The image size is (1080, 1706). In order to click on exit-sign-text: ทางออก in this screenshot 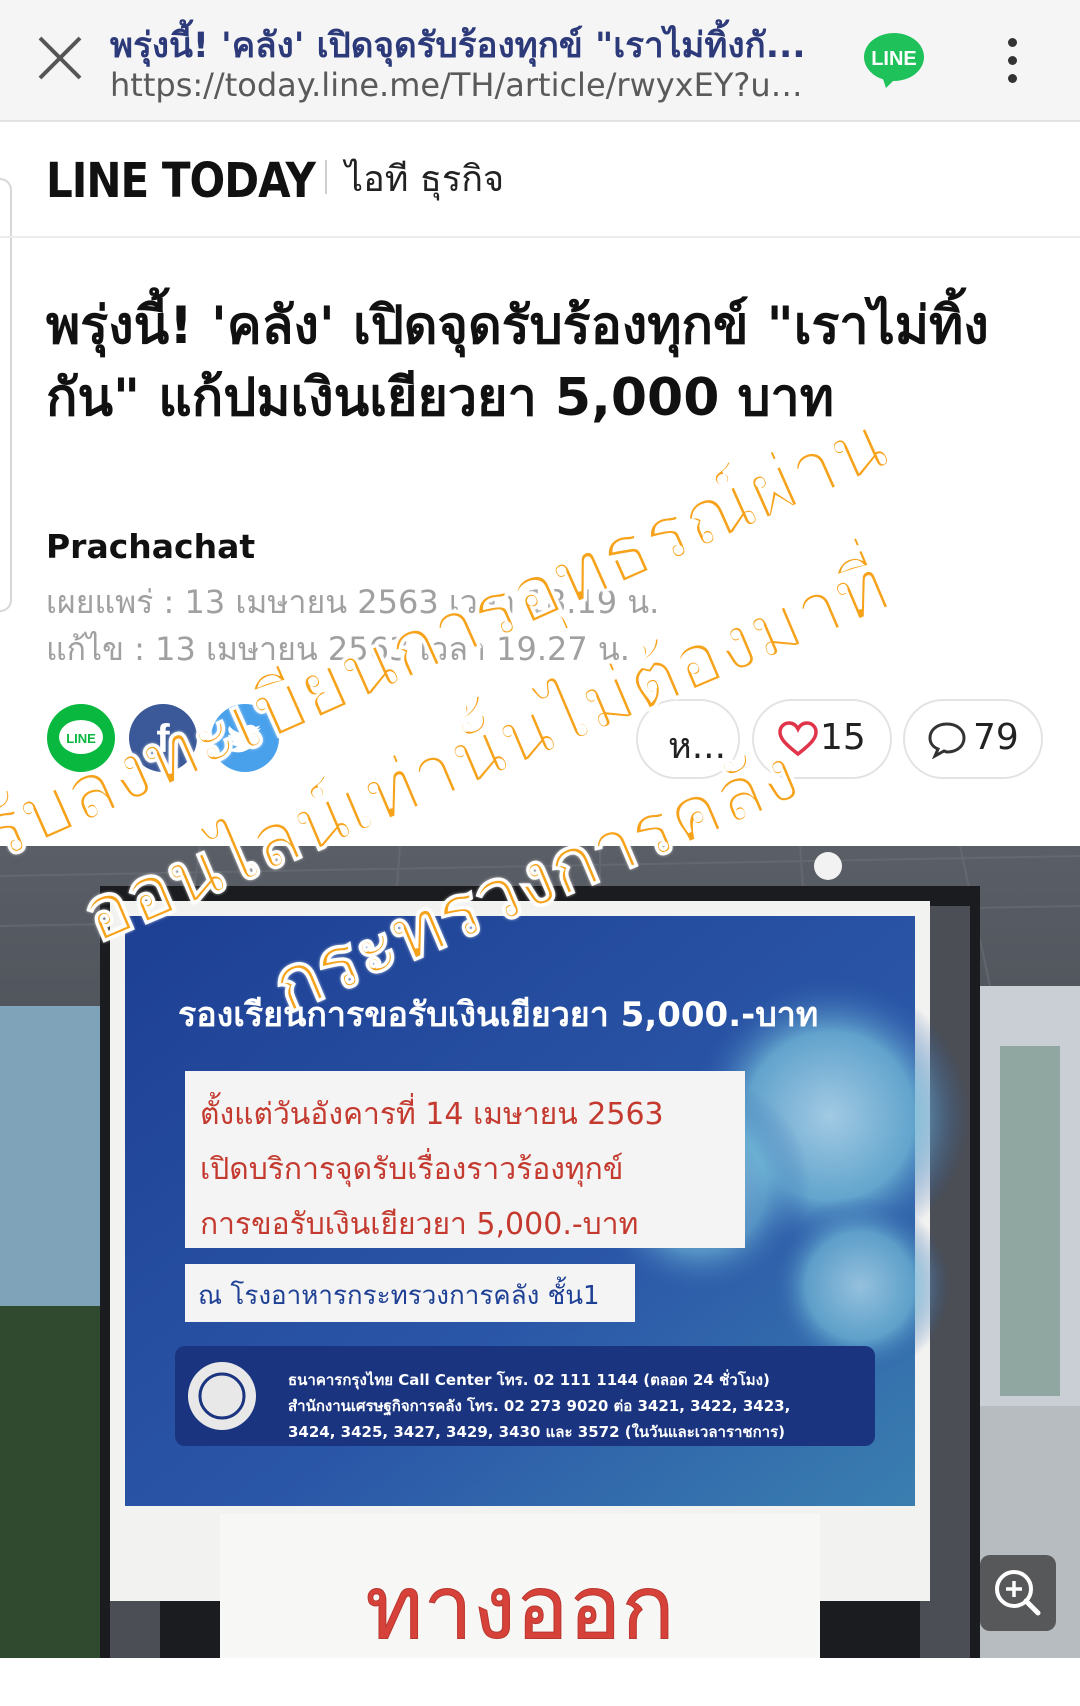, I will do `click(519, 1607)`.